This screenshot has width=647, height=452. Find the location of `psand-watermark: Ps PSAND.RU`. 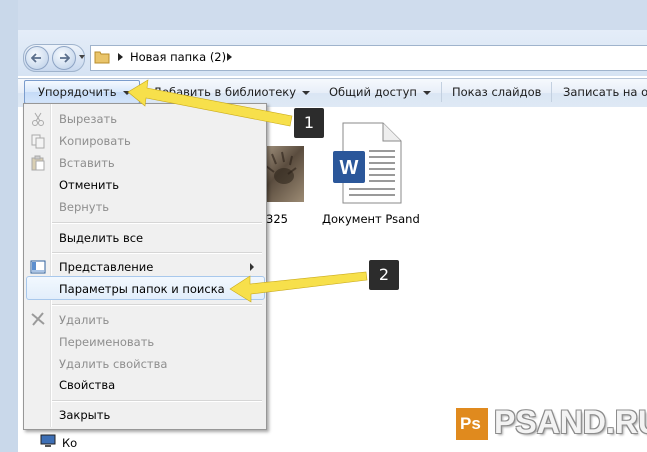

psand-watermark: Ps PSAND.RU is located at coordinates (550, 425).